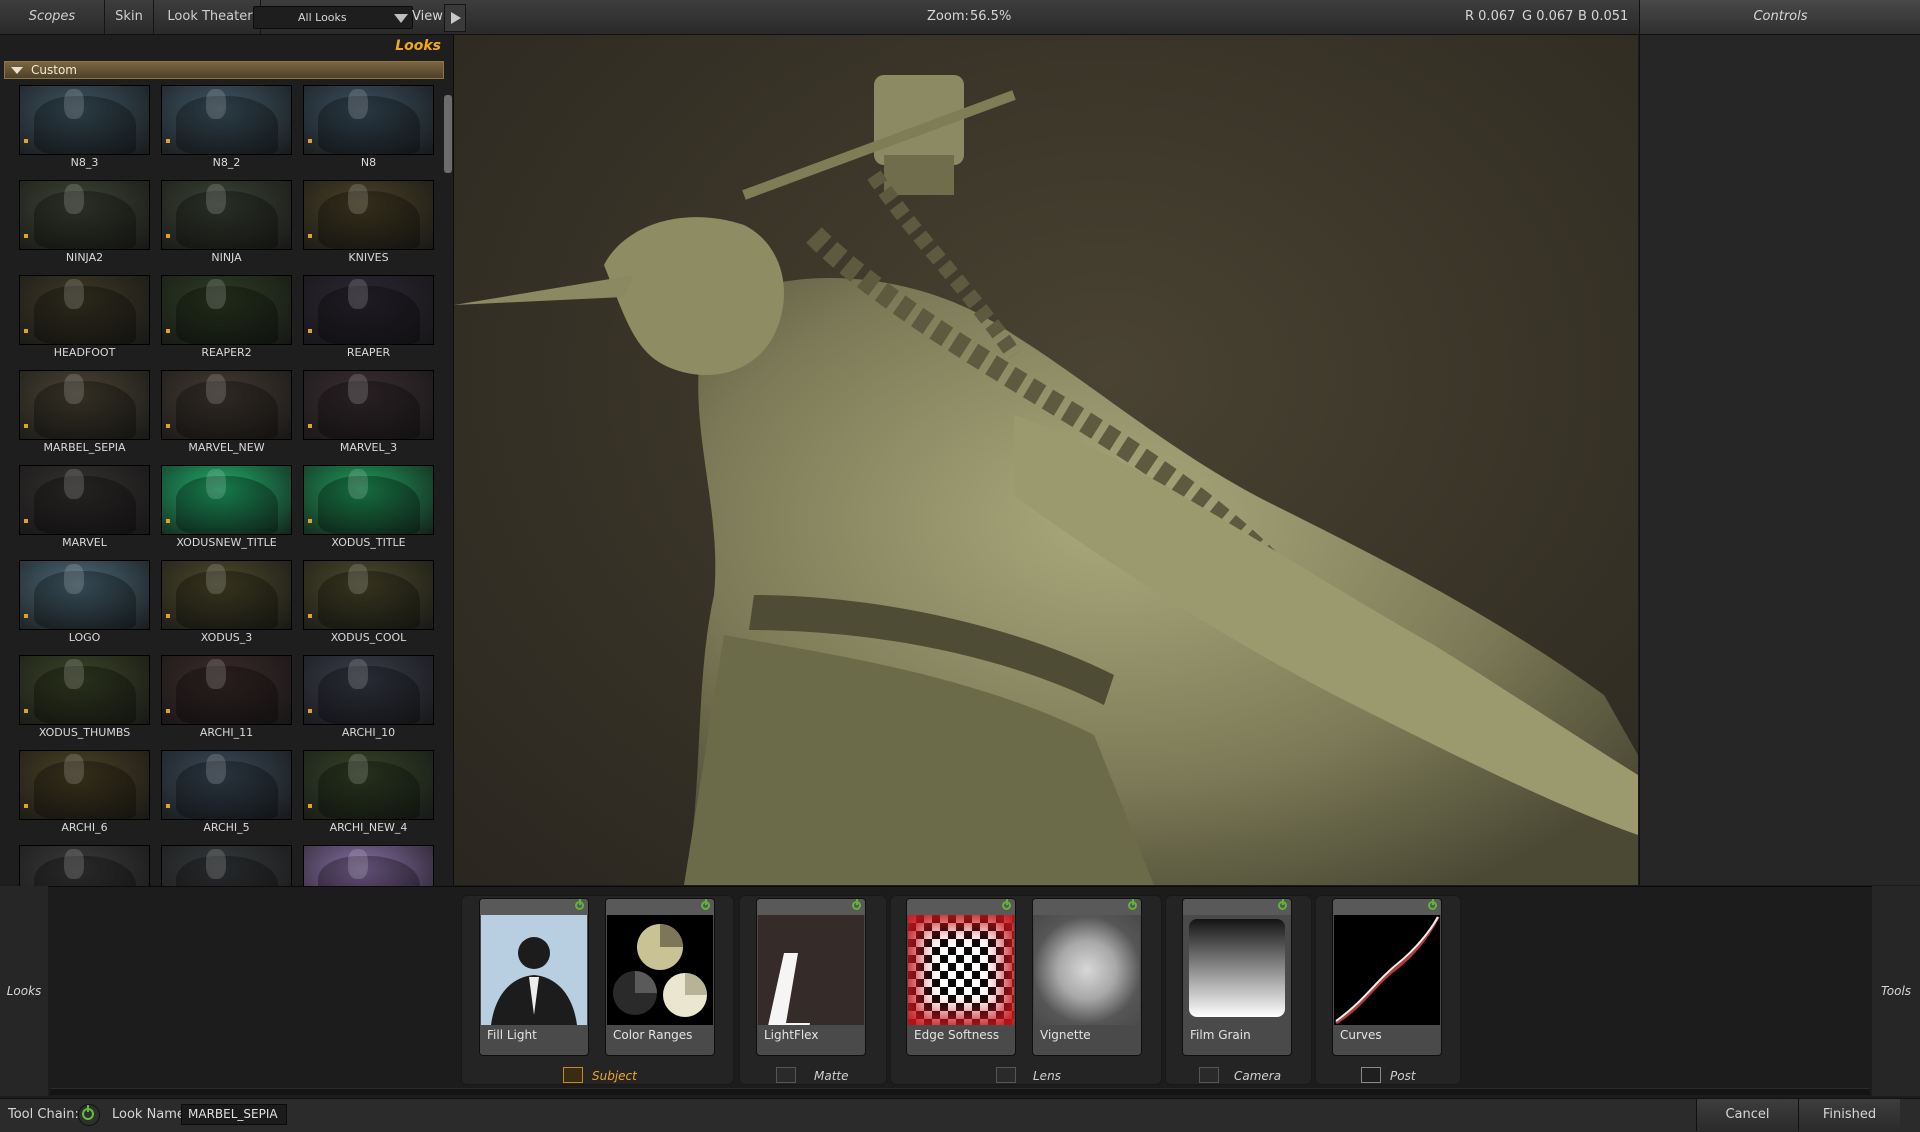 The height and width of the screenshot is (1132, 1920). Describe the element at coordinates (960, 1091) in the screenshot. I see `tool-chain-scrollbar` at that location.